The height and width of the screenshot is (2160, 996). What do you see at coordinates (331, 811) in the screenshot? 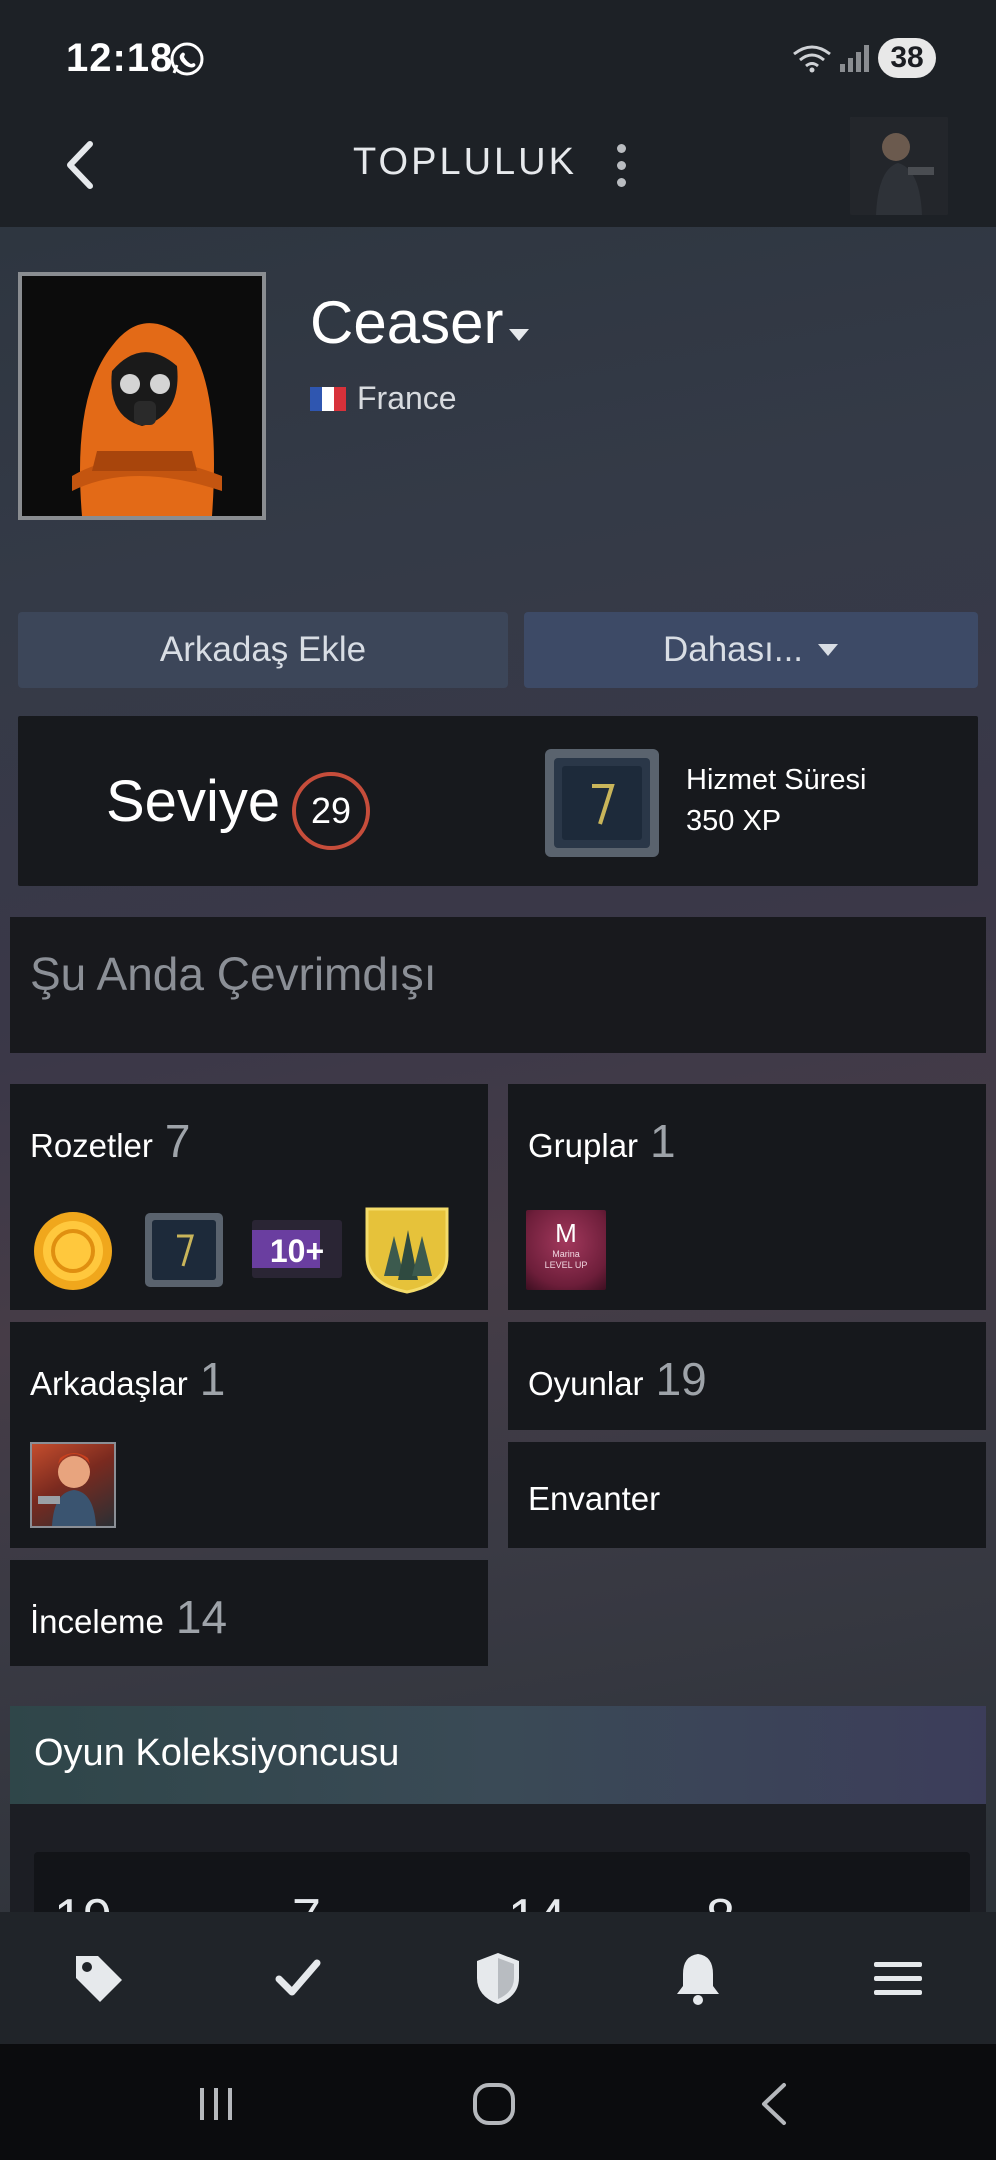
I see `level-value: 29` at bounding box center [331, 811].